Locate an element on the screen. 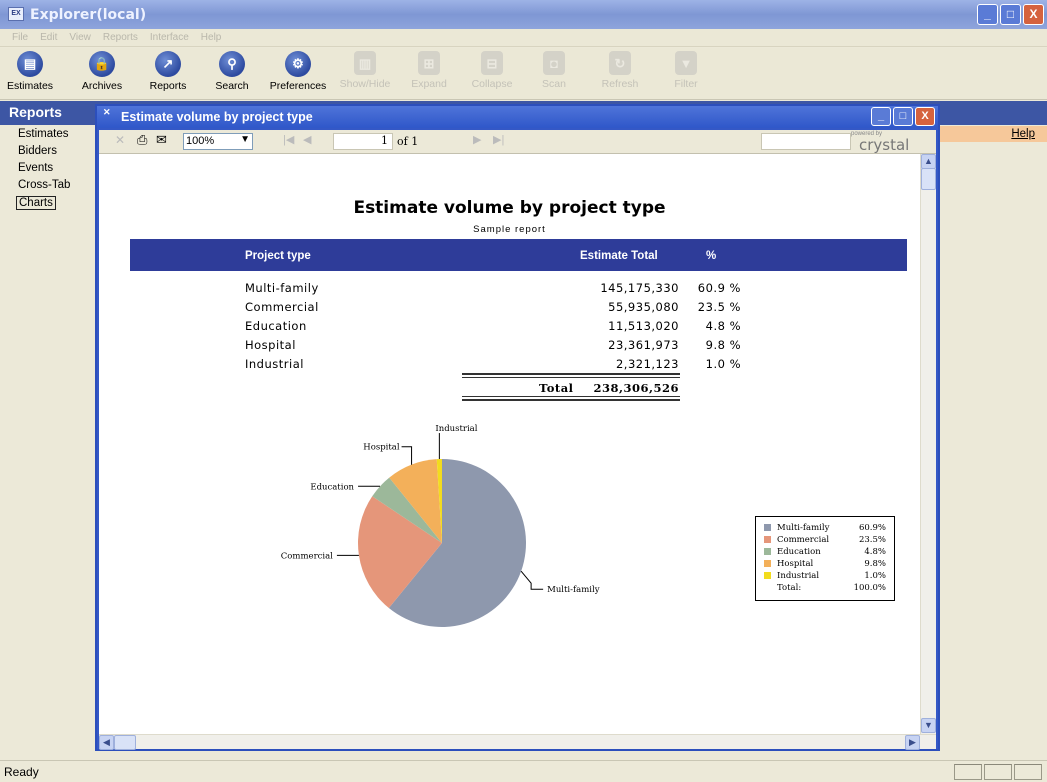 Image resolution: width=1047 pixels, height=782 pixels. first-page-icon: |◀ is located at coordinates (288, 139).